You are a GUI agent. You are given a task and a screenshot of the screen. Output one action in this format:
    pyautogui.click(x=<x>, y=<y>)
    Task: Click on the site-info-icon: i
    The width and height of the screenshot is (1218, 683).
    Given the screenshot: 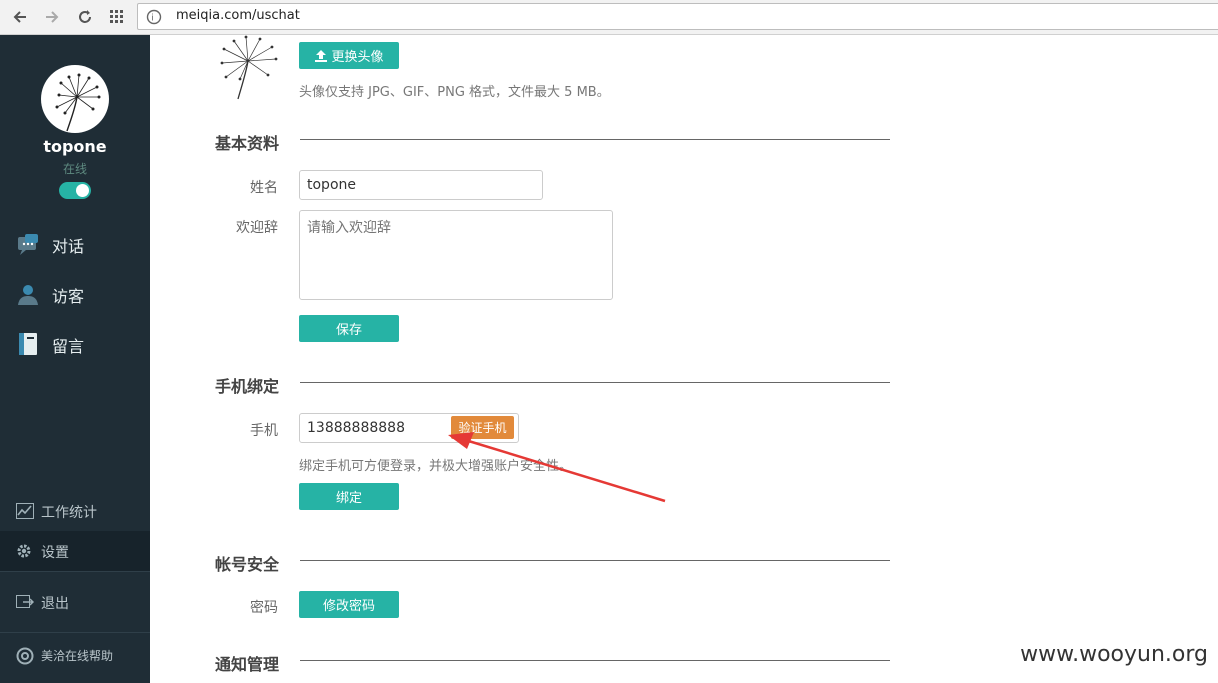 What is the action you would take?
    pyautogui.click(x=154, y=19)
    